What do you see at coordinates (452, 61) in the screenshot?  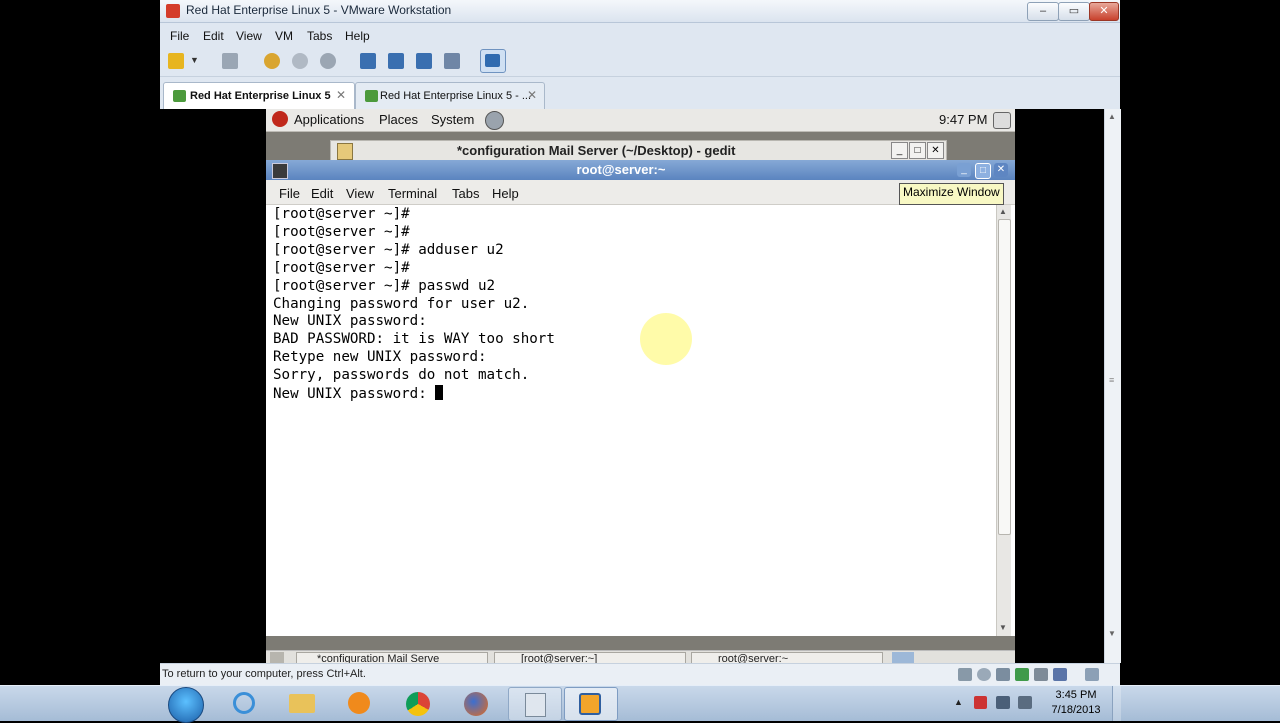 I see `unity-icon` at bounding box center [452, 61].